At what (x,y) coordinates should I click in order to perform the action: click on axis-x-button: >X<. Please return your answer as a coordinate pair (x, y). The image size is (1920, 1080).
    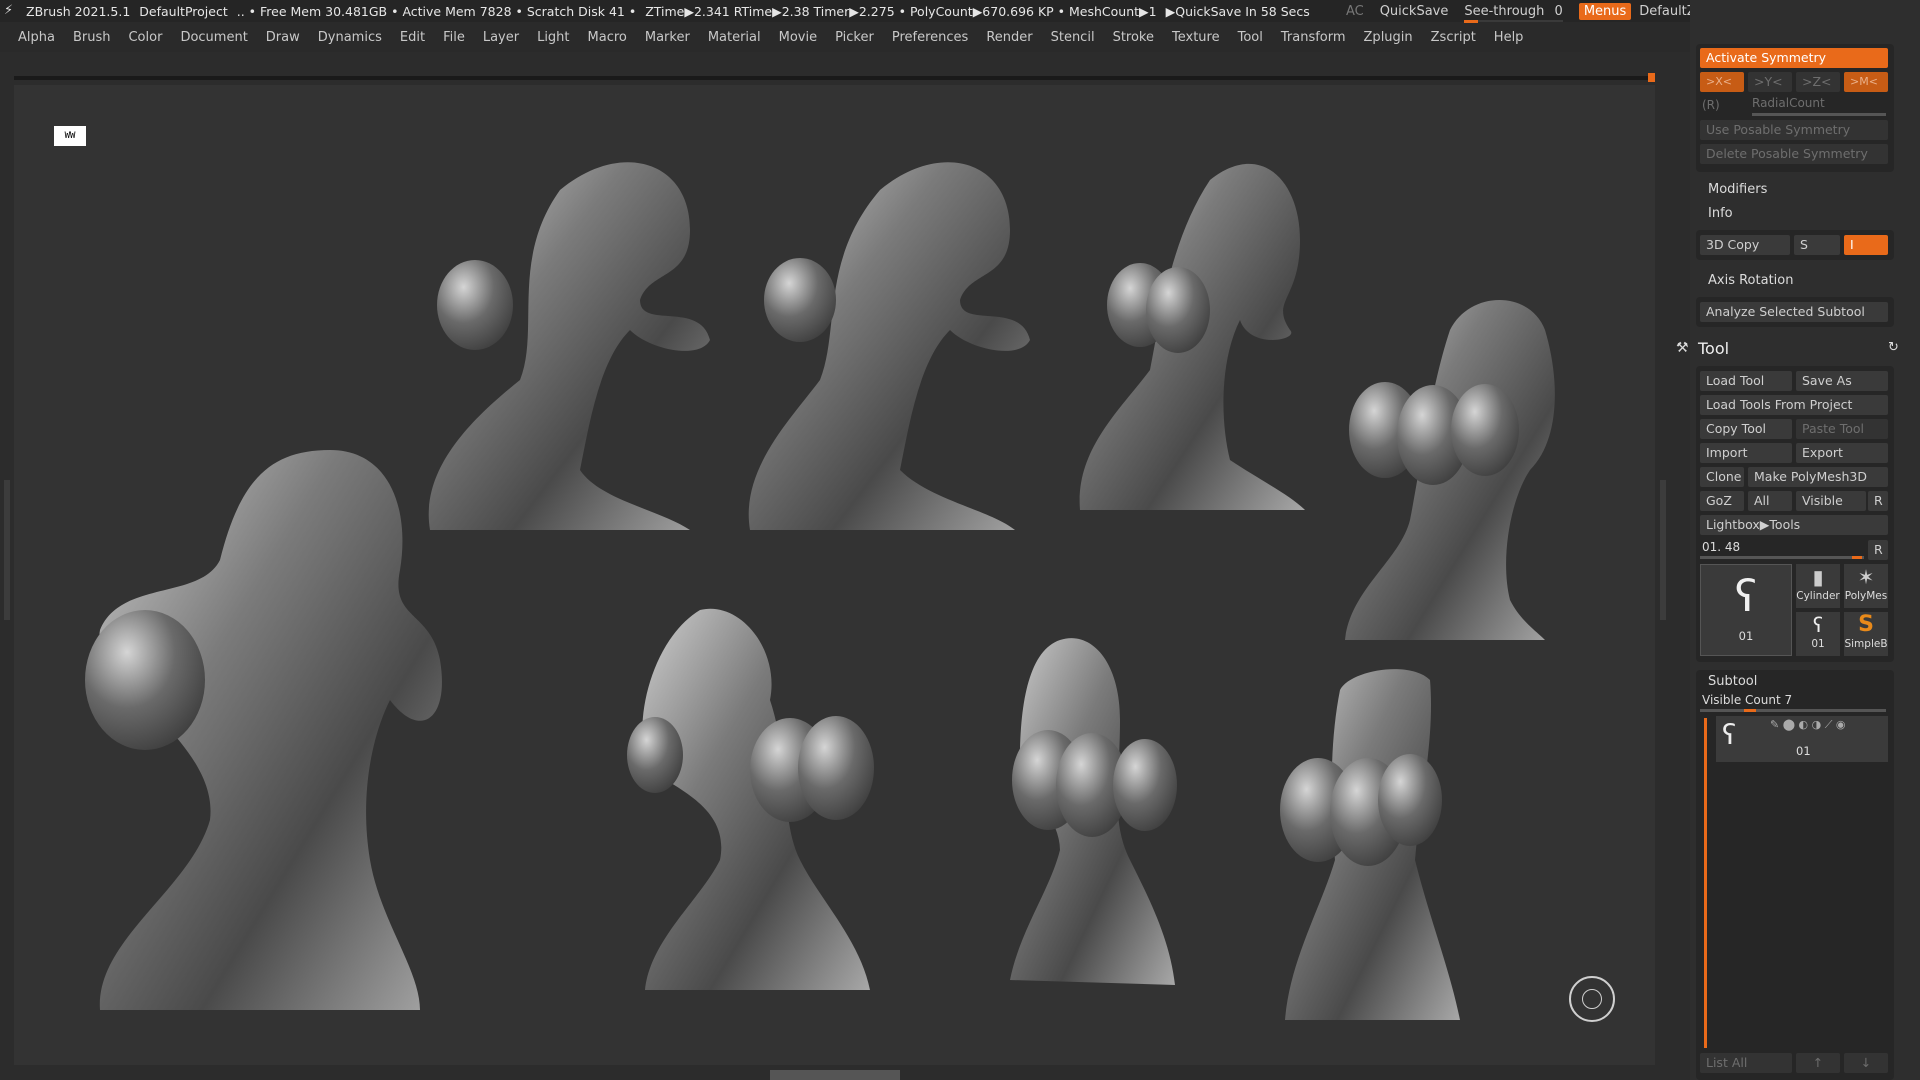
    Looking at the image, I should click on (1722, 82).